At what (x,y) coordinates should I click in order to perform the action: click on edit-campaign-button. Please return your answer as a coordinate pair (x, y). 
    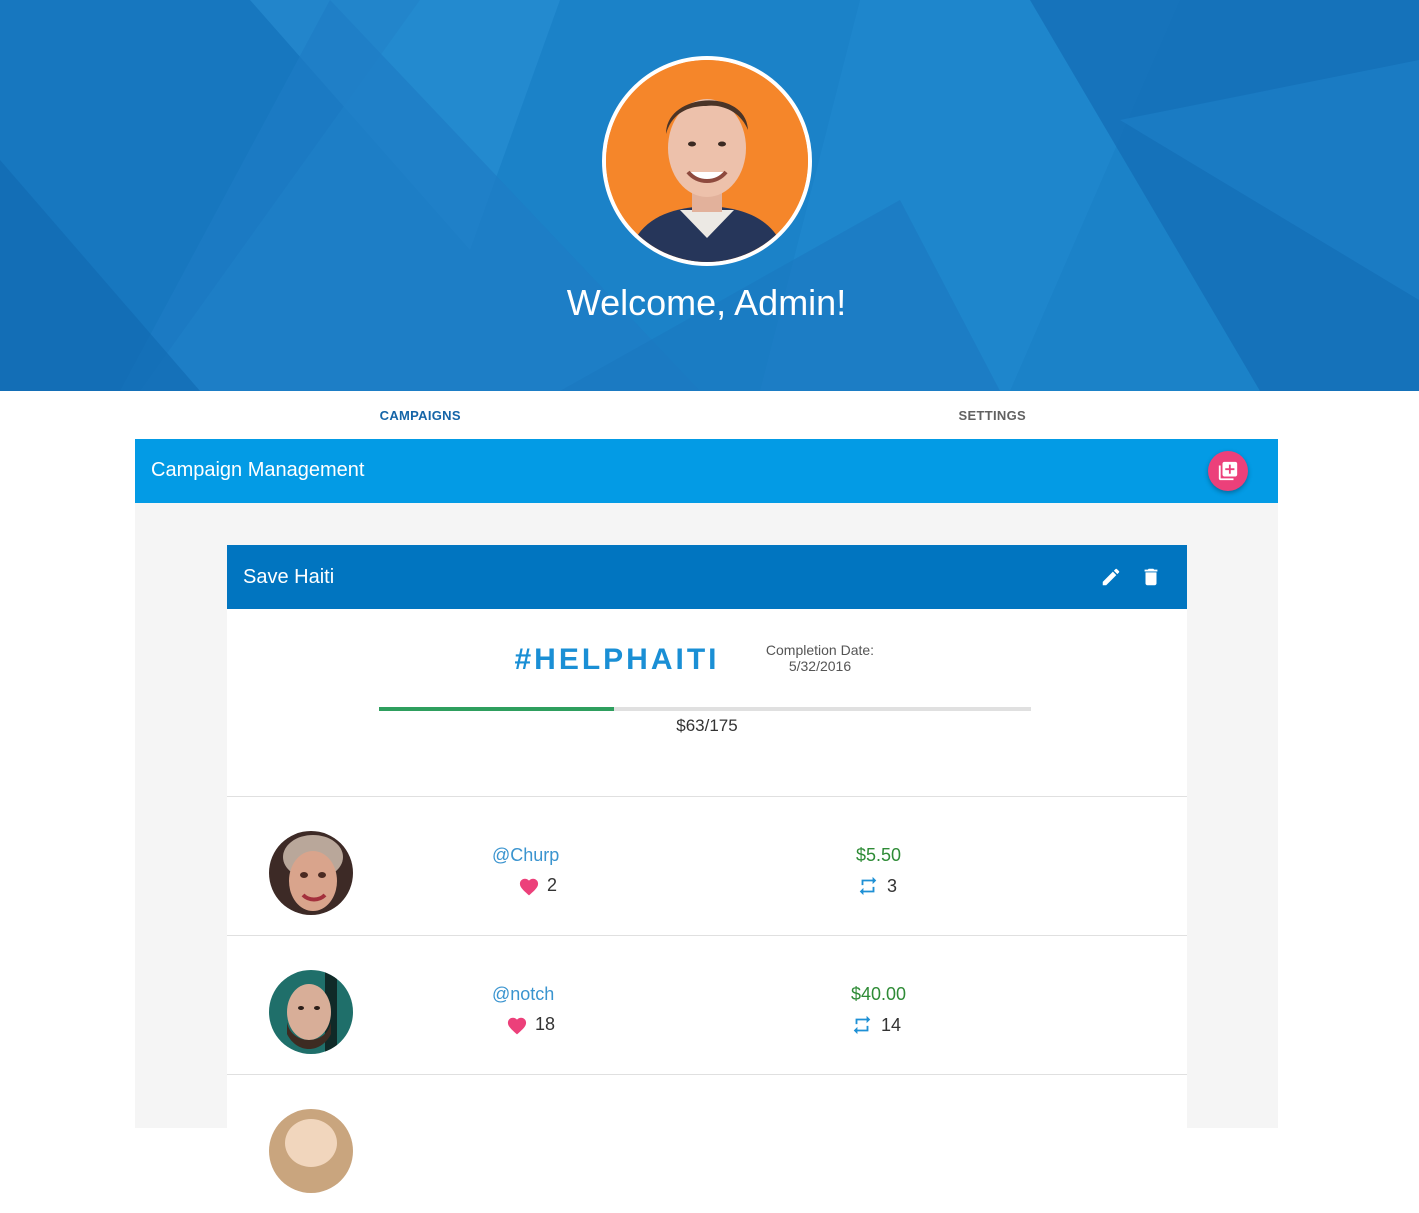
    Looking at the image, I should click on (1111, 577).